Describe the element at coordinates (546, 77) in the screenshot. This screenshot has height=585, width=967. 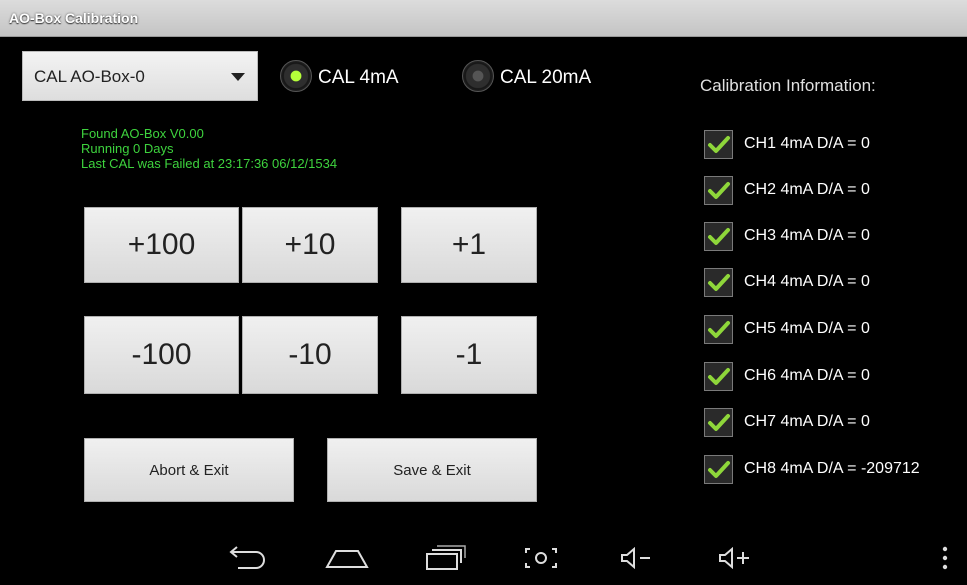
I see `radio-cal-20ma-label: CAL 20mA` at that location.